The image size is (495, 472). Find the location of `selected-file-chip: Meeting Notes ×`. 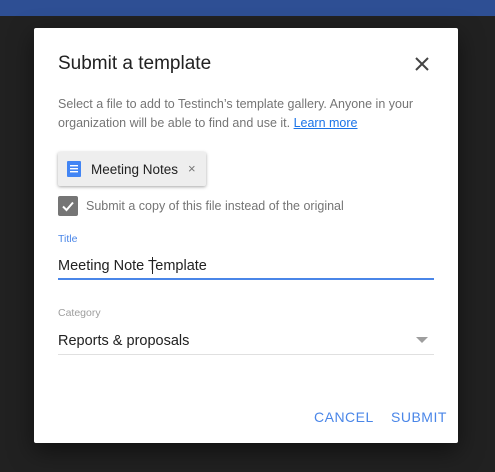

selected-file-chip: Meeting Notes × is located at coordinates (132, 169).